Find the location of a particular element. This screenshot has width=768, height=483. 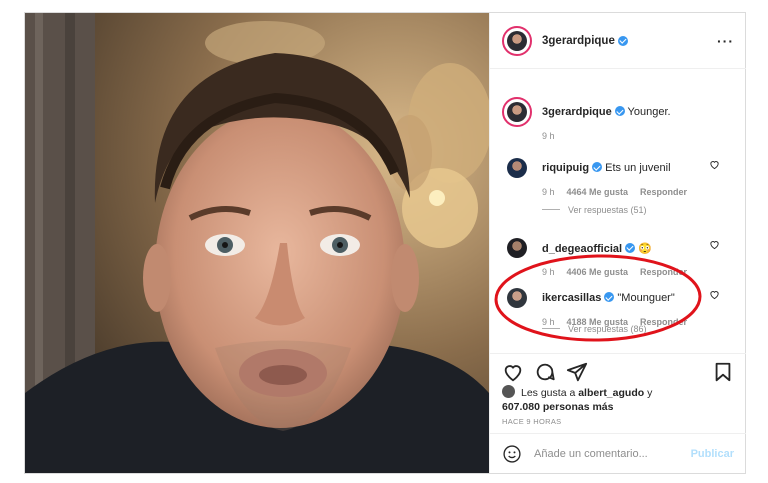

view-replies-button: Ver respuestas (51) is located at coordinates (594, 210).